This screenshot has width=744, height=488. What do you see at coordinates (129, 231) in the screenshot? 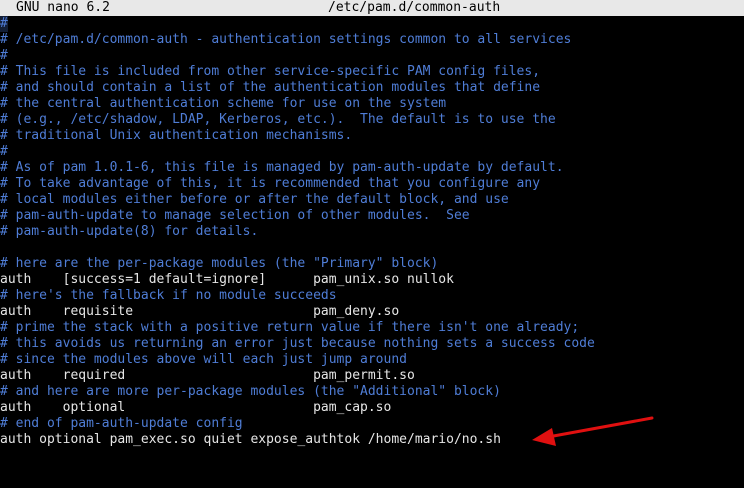
I see `comment-line: # pam-auth-update(8) for details.` at bounding box center [129, 231].